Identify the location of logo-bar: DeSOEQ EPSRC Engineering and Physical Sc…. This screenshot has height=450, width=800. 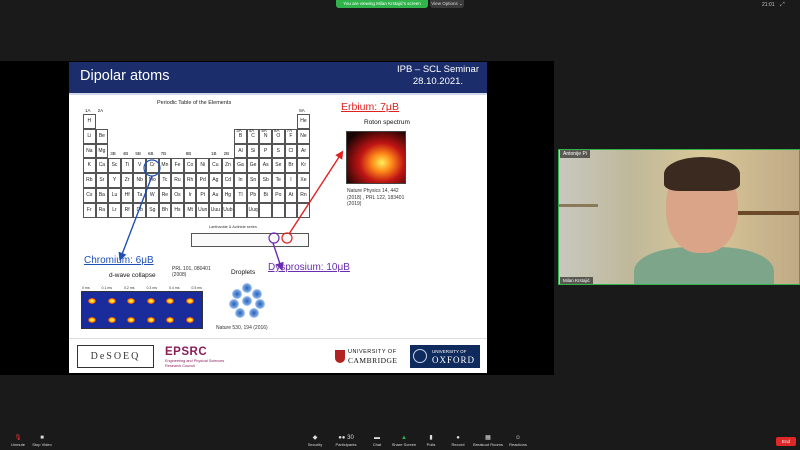
(278, 355).